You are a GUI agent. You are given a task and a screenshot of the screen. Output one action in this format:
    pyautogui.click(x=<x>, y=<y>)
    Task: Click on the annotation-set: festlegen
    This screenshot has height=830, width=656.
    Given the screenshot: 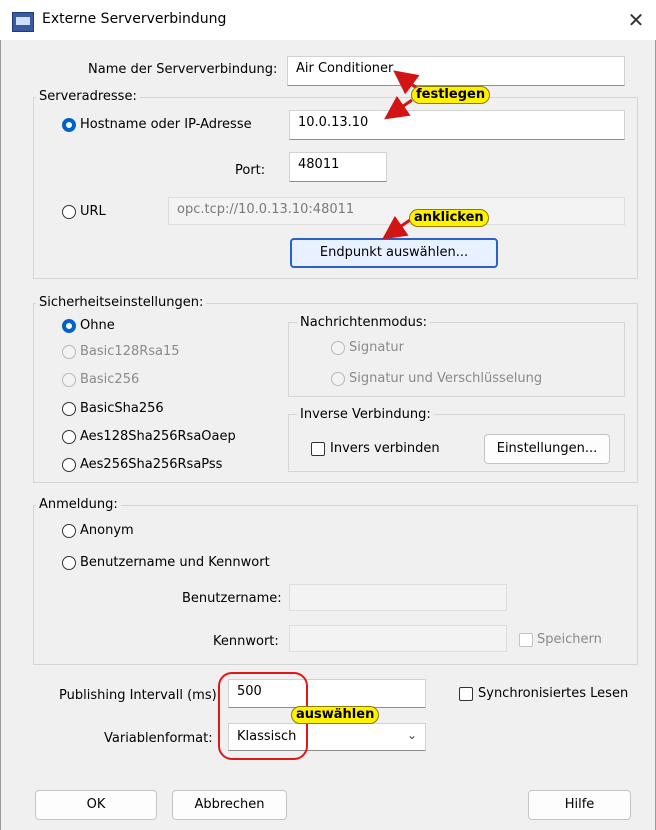 What is the action you would take?
    pyautogui.click(x=451, y=95)
    